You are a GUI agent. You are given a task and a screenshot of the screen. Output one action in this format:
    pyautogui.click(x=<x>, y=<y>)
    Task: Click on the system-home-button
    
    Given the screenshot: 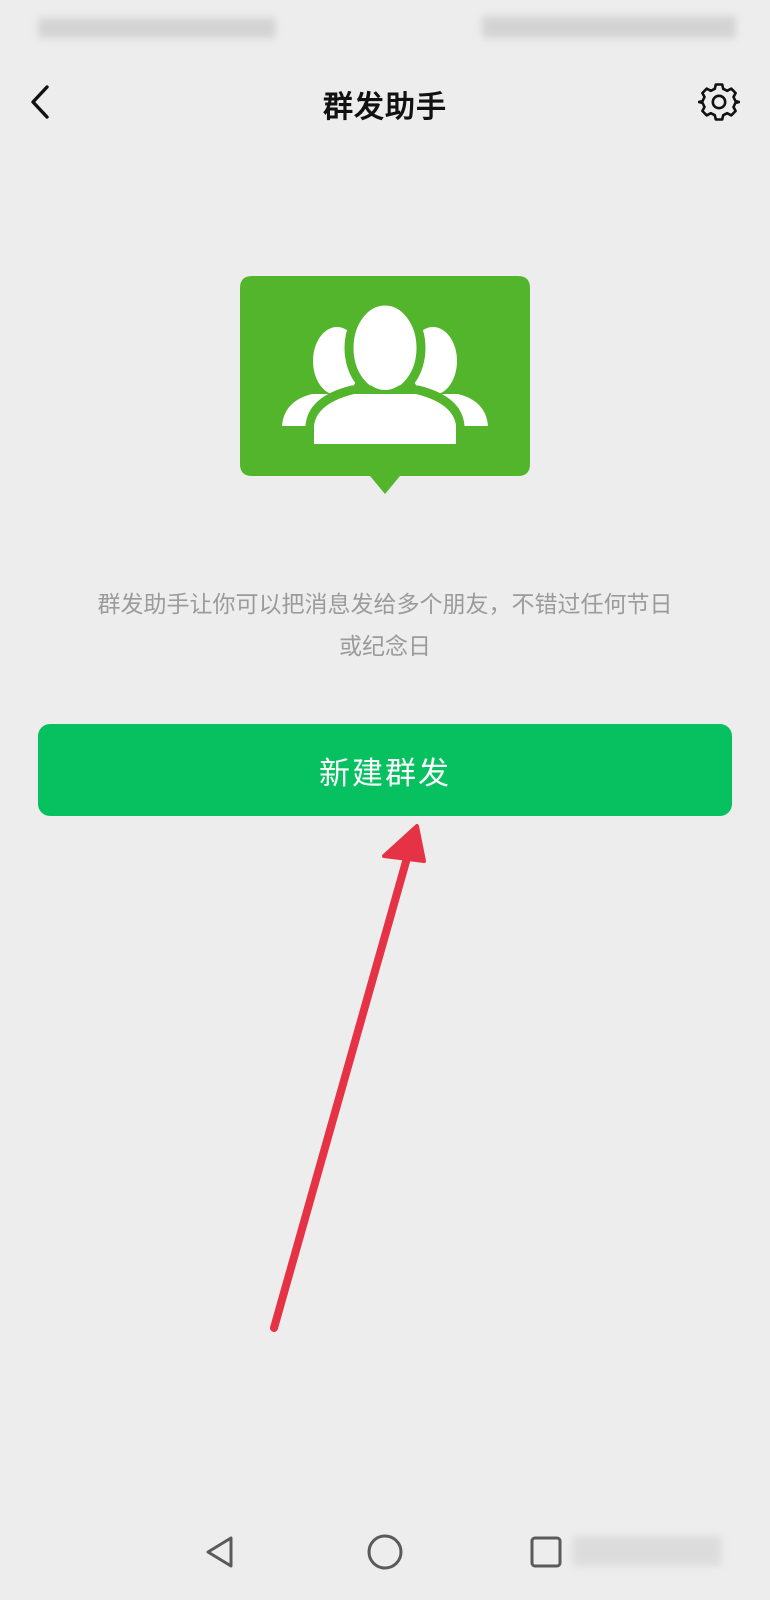 What is the action you would take?
    pyautogui.click(x=385, y=1552)
    